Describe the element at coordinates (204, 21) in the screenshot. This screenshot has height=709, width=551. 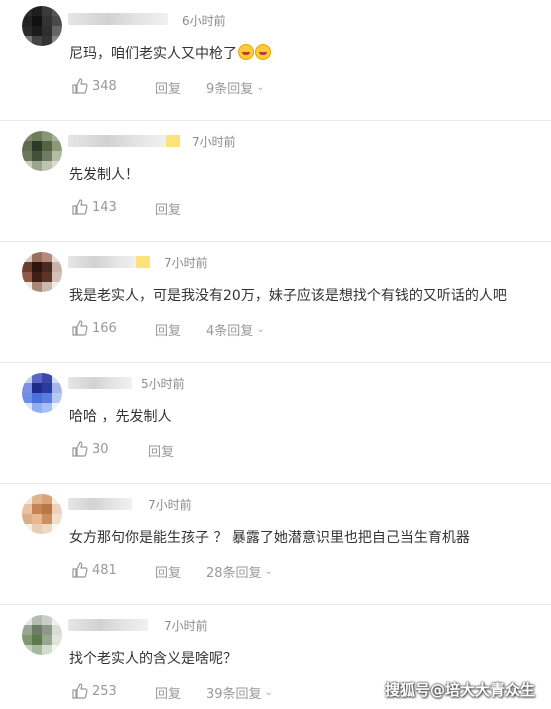
I see `comment-time: 6小时前` at that location.